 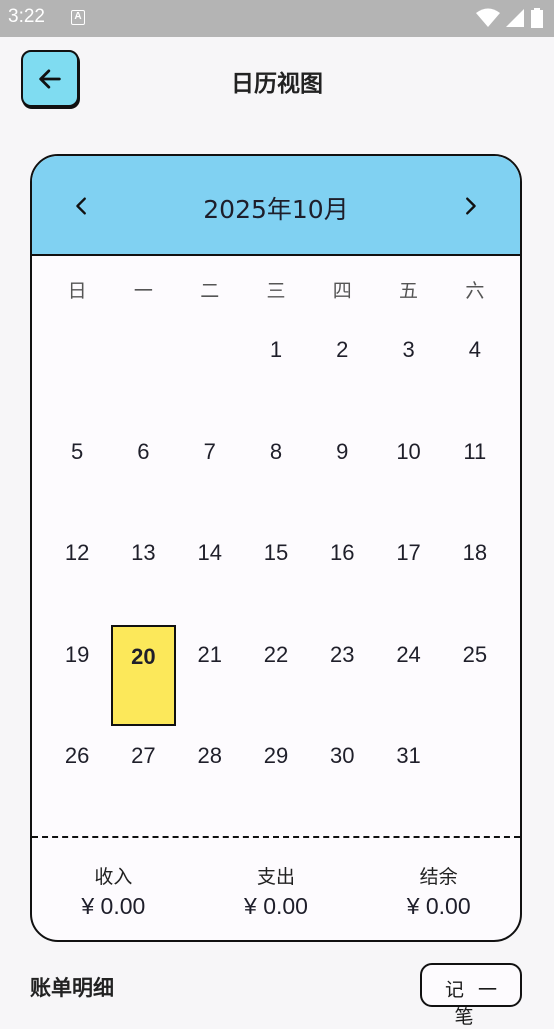 I want to click on day-number: 4, so click(x=474, y=349).